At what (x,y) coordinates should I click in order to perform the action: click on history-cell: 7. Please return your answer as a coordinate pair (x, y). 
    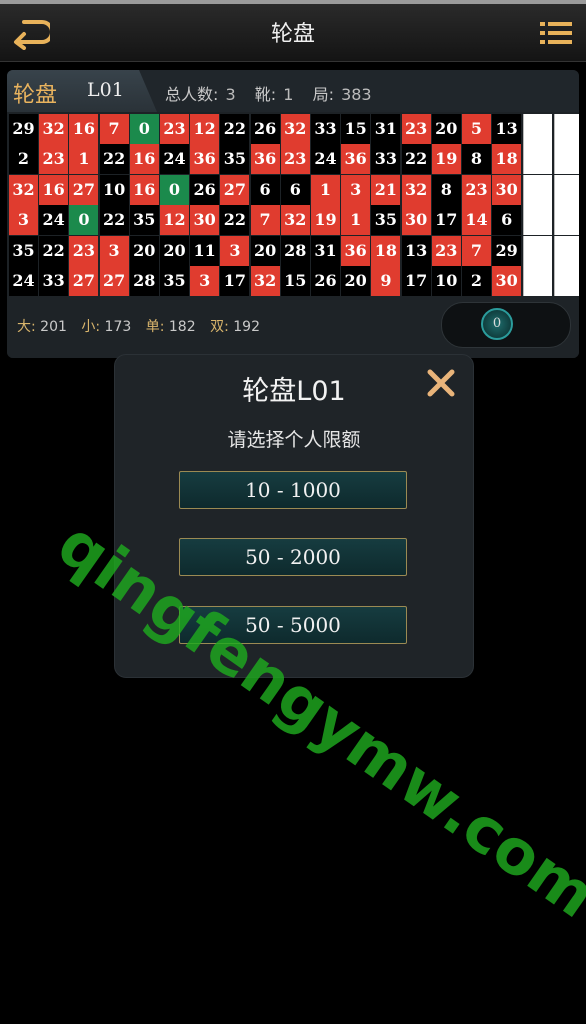
    Looking at the image, I should click on (476, 250).